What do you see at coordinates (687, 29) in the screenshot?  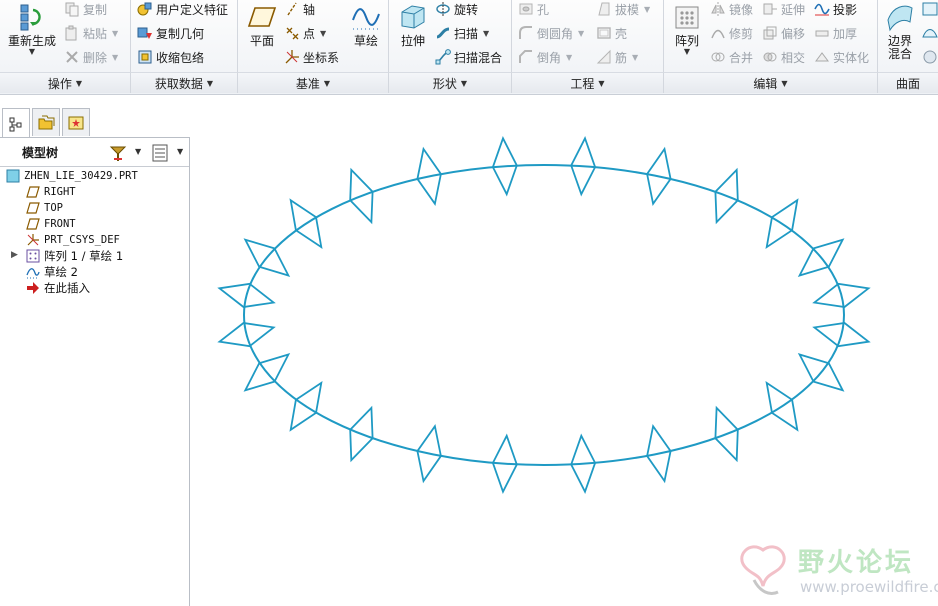 I see `pattern-button: 阵列 ▼` at bounding box center [687, 29].